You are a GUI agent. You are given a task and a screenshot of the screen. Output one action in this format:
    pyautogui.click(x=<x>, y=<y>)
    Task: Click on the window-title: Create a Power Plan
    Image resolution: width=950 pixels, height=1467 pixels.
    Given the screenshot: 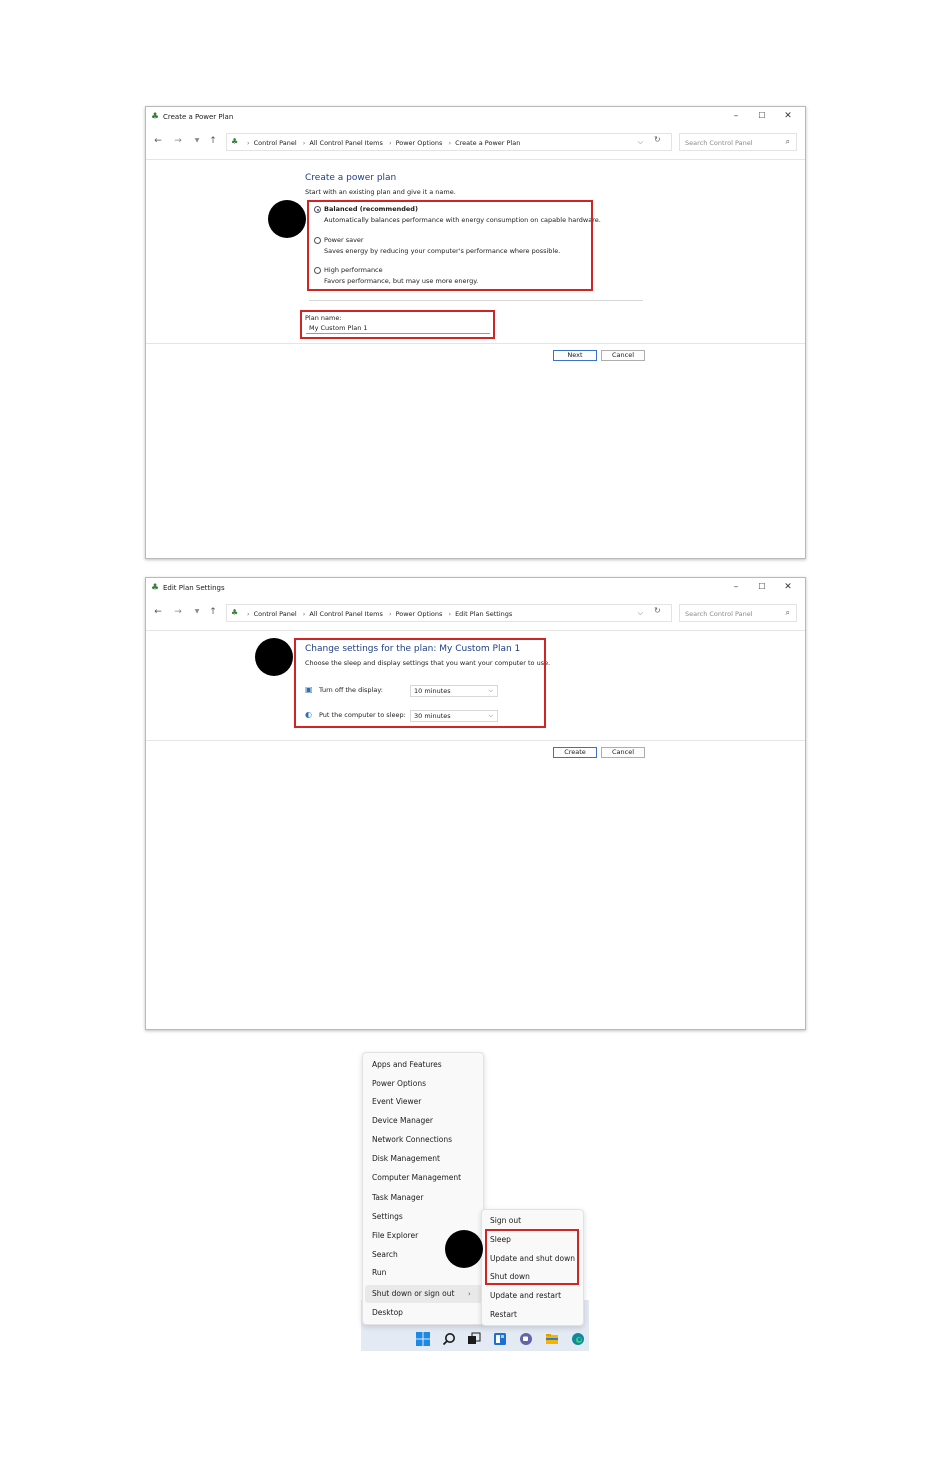 What is the action you would take?
    pyautogui.click(x=198, y=117)
    